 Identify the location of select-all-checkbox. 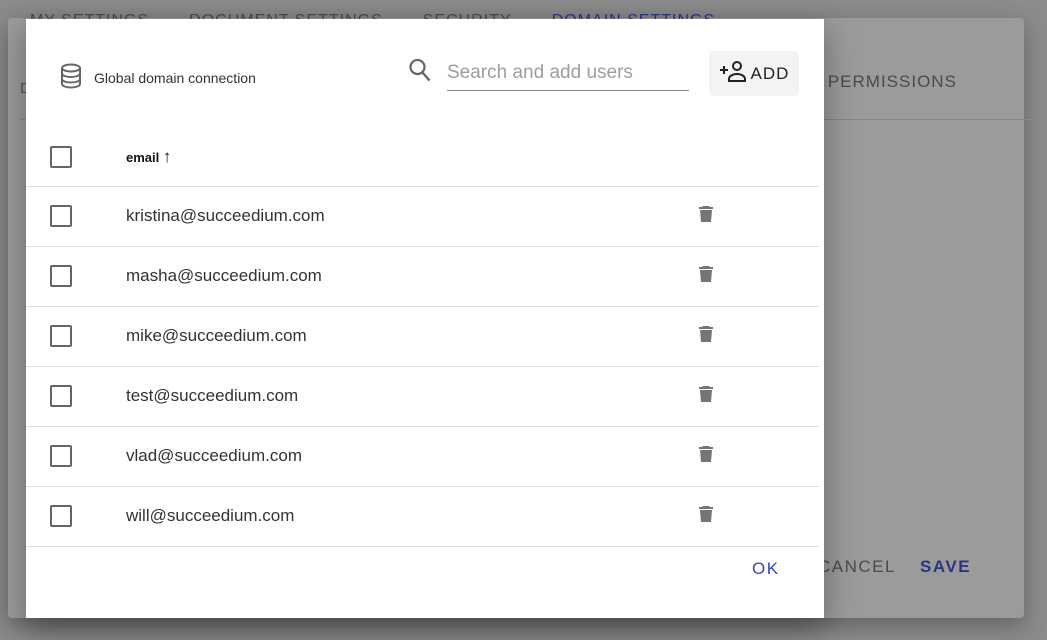
(61, 157).